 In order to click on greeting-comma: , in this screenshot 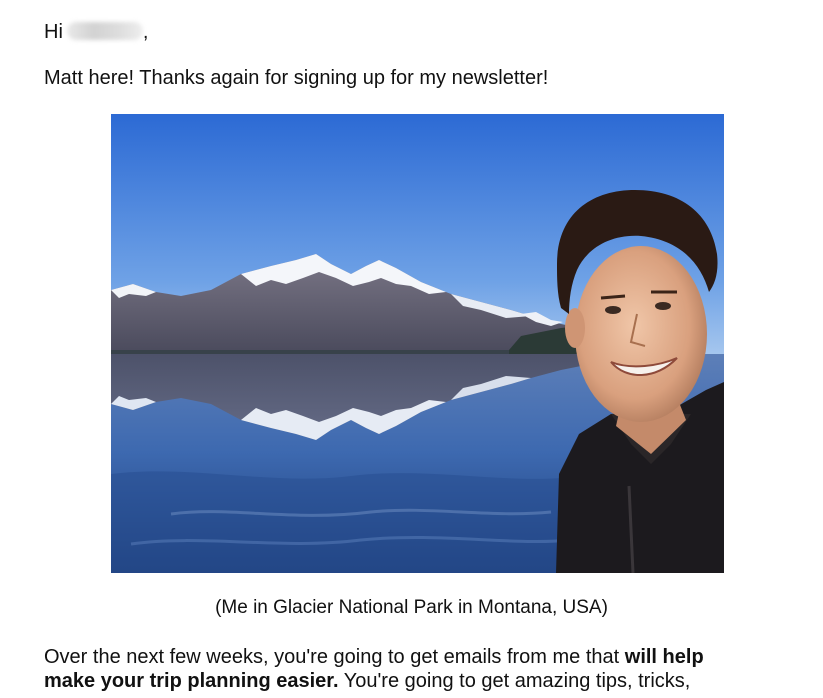, I will do `click(145, 32)`.